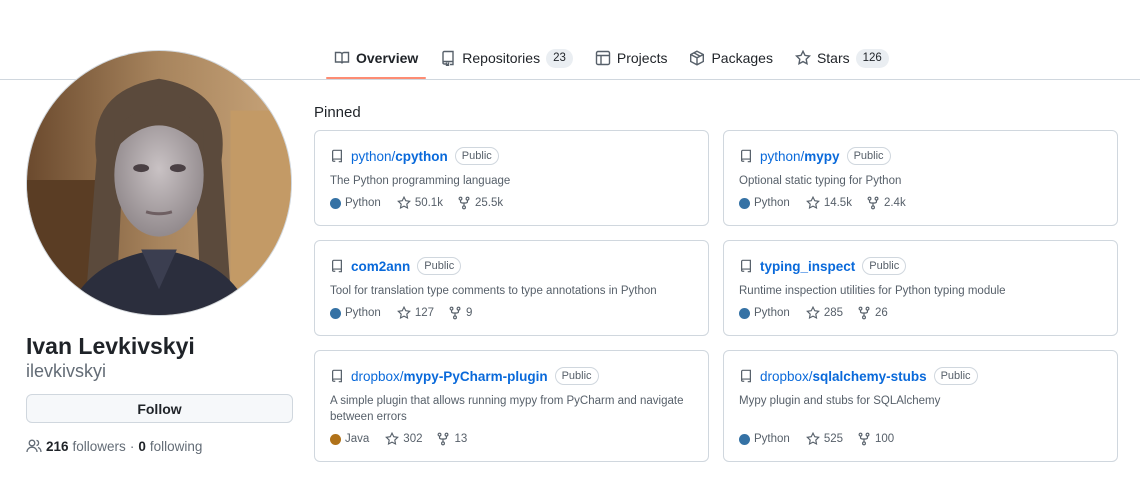  Describe the element at coordinates (66, 371) in the screenshot. I see `profile-username: ilevkivskyi` at that location.